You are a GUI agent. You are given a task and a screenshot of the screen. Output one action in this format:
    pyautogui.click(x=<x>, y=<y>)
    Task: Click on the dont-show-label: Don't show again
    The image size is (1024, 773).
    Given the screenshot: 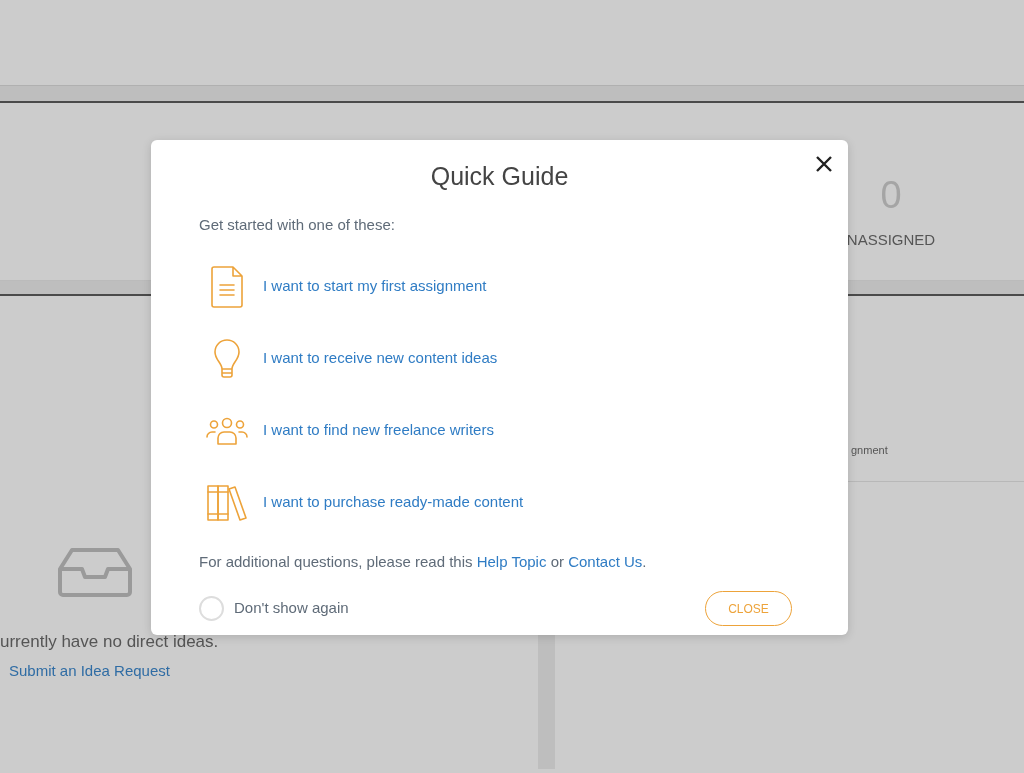 What is the action you would take?
    pyautogui.click(x=291, y=608)
    